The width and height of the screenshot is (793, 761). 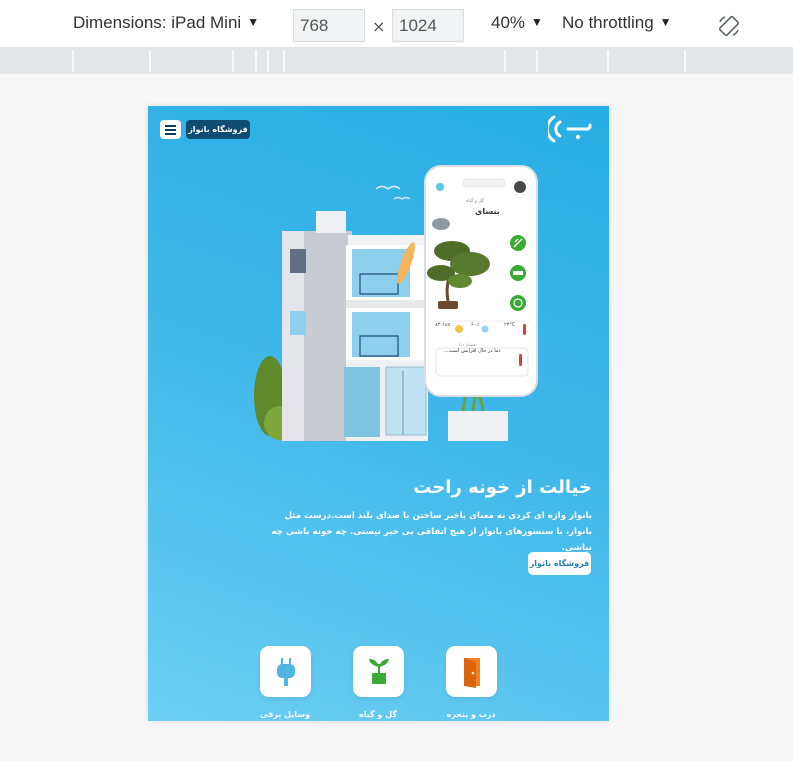 What do you see at coordinates (428, 25) in the screenshot?
I see `height-input: 1024` at bounding box center [428, 25].